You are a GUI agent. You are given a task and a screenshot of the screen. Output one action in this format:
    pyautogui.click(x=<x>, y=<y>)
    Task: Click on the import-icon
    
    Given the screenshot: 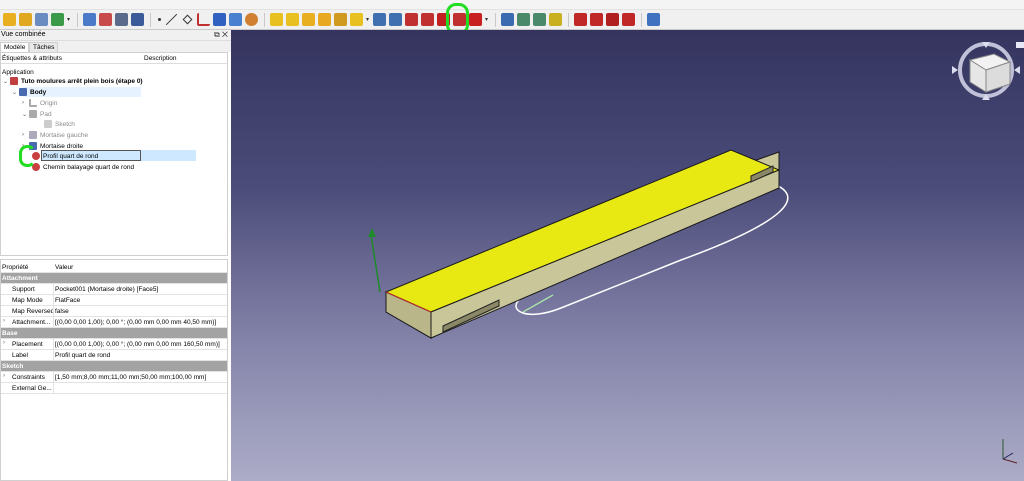 What is the action you would take?
    pyautogui.click(x=122, y=19)
    